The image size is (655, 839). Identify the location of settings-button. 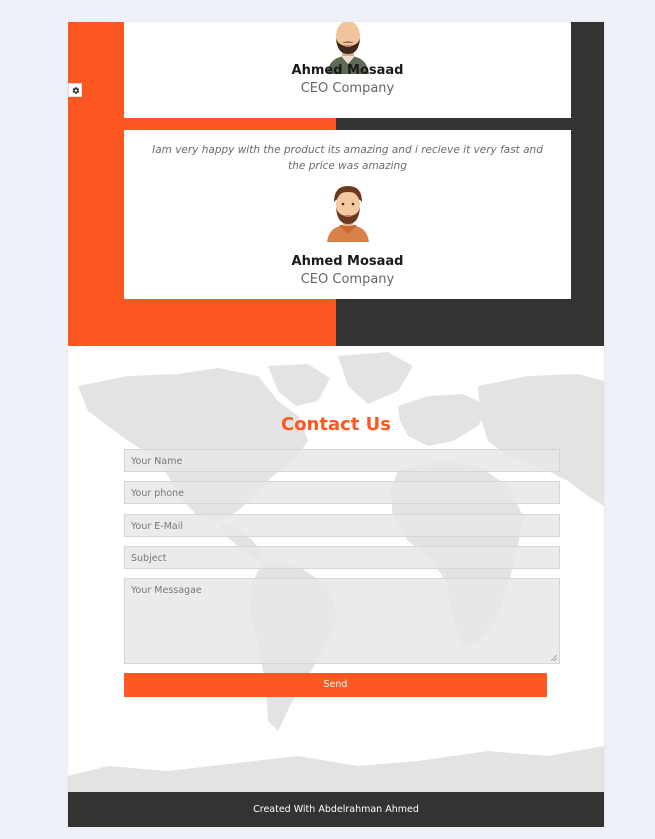
(75, 90).